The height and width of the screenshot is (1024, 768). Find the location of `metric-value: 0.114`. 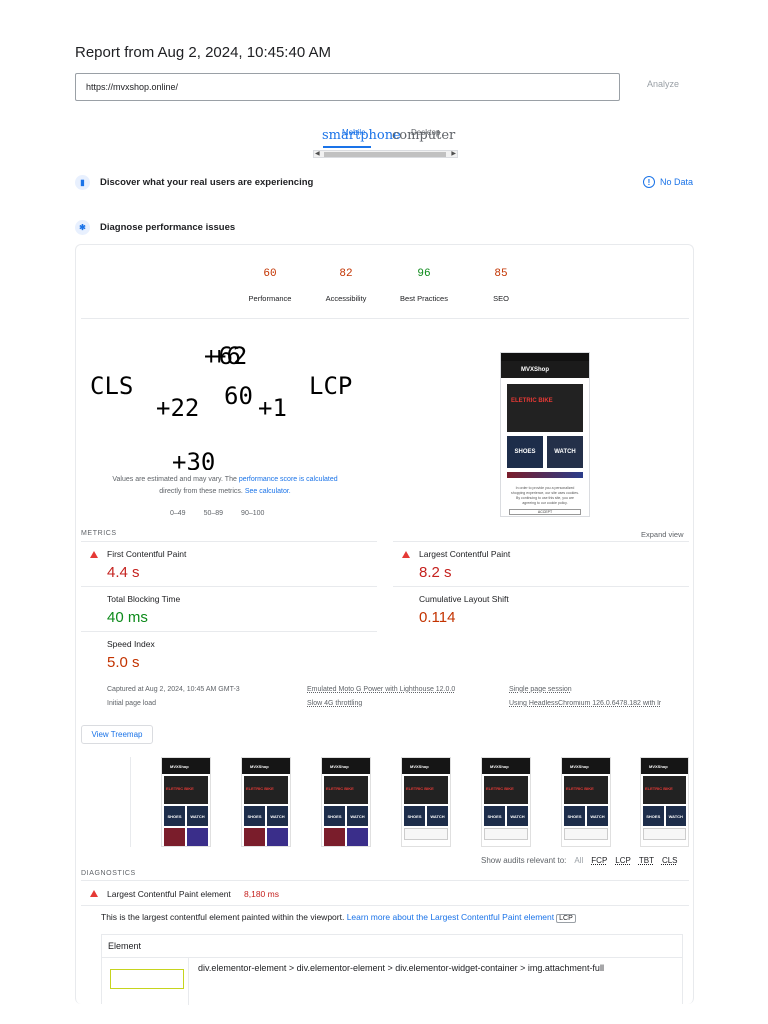

metric-value: 0.114 is located at coordinates (437, 617).